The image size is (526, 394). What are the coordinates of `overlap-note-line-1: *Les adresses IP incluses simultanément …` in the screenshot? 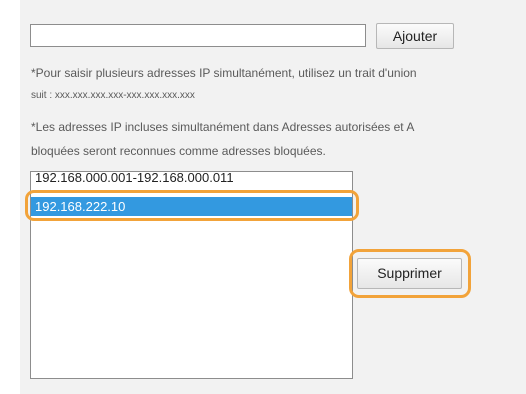 It's located at (223, 127).